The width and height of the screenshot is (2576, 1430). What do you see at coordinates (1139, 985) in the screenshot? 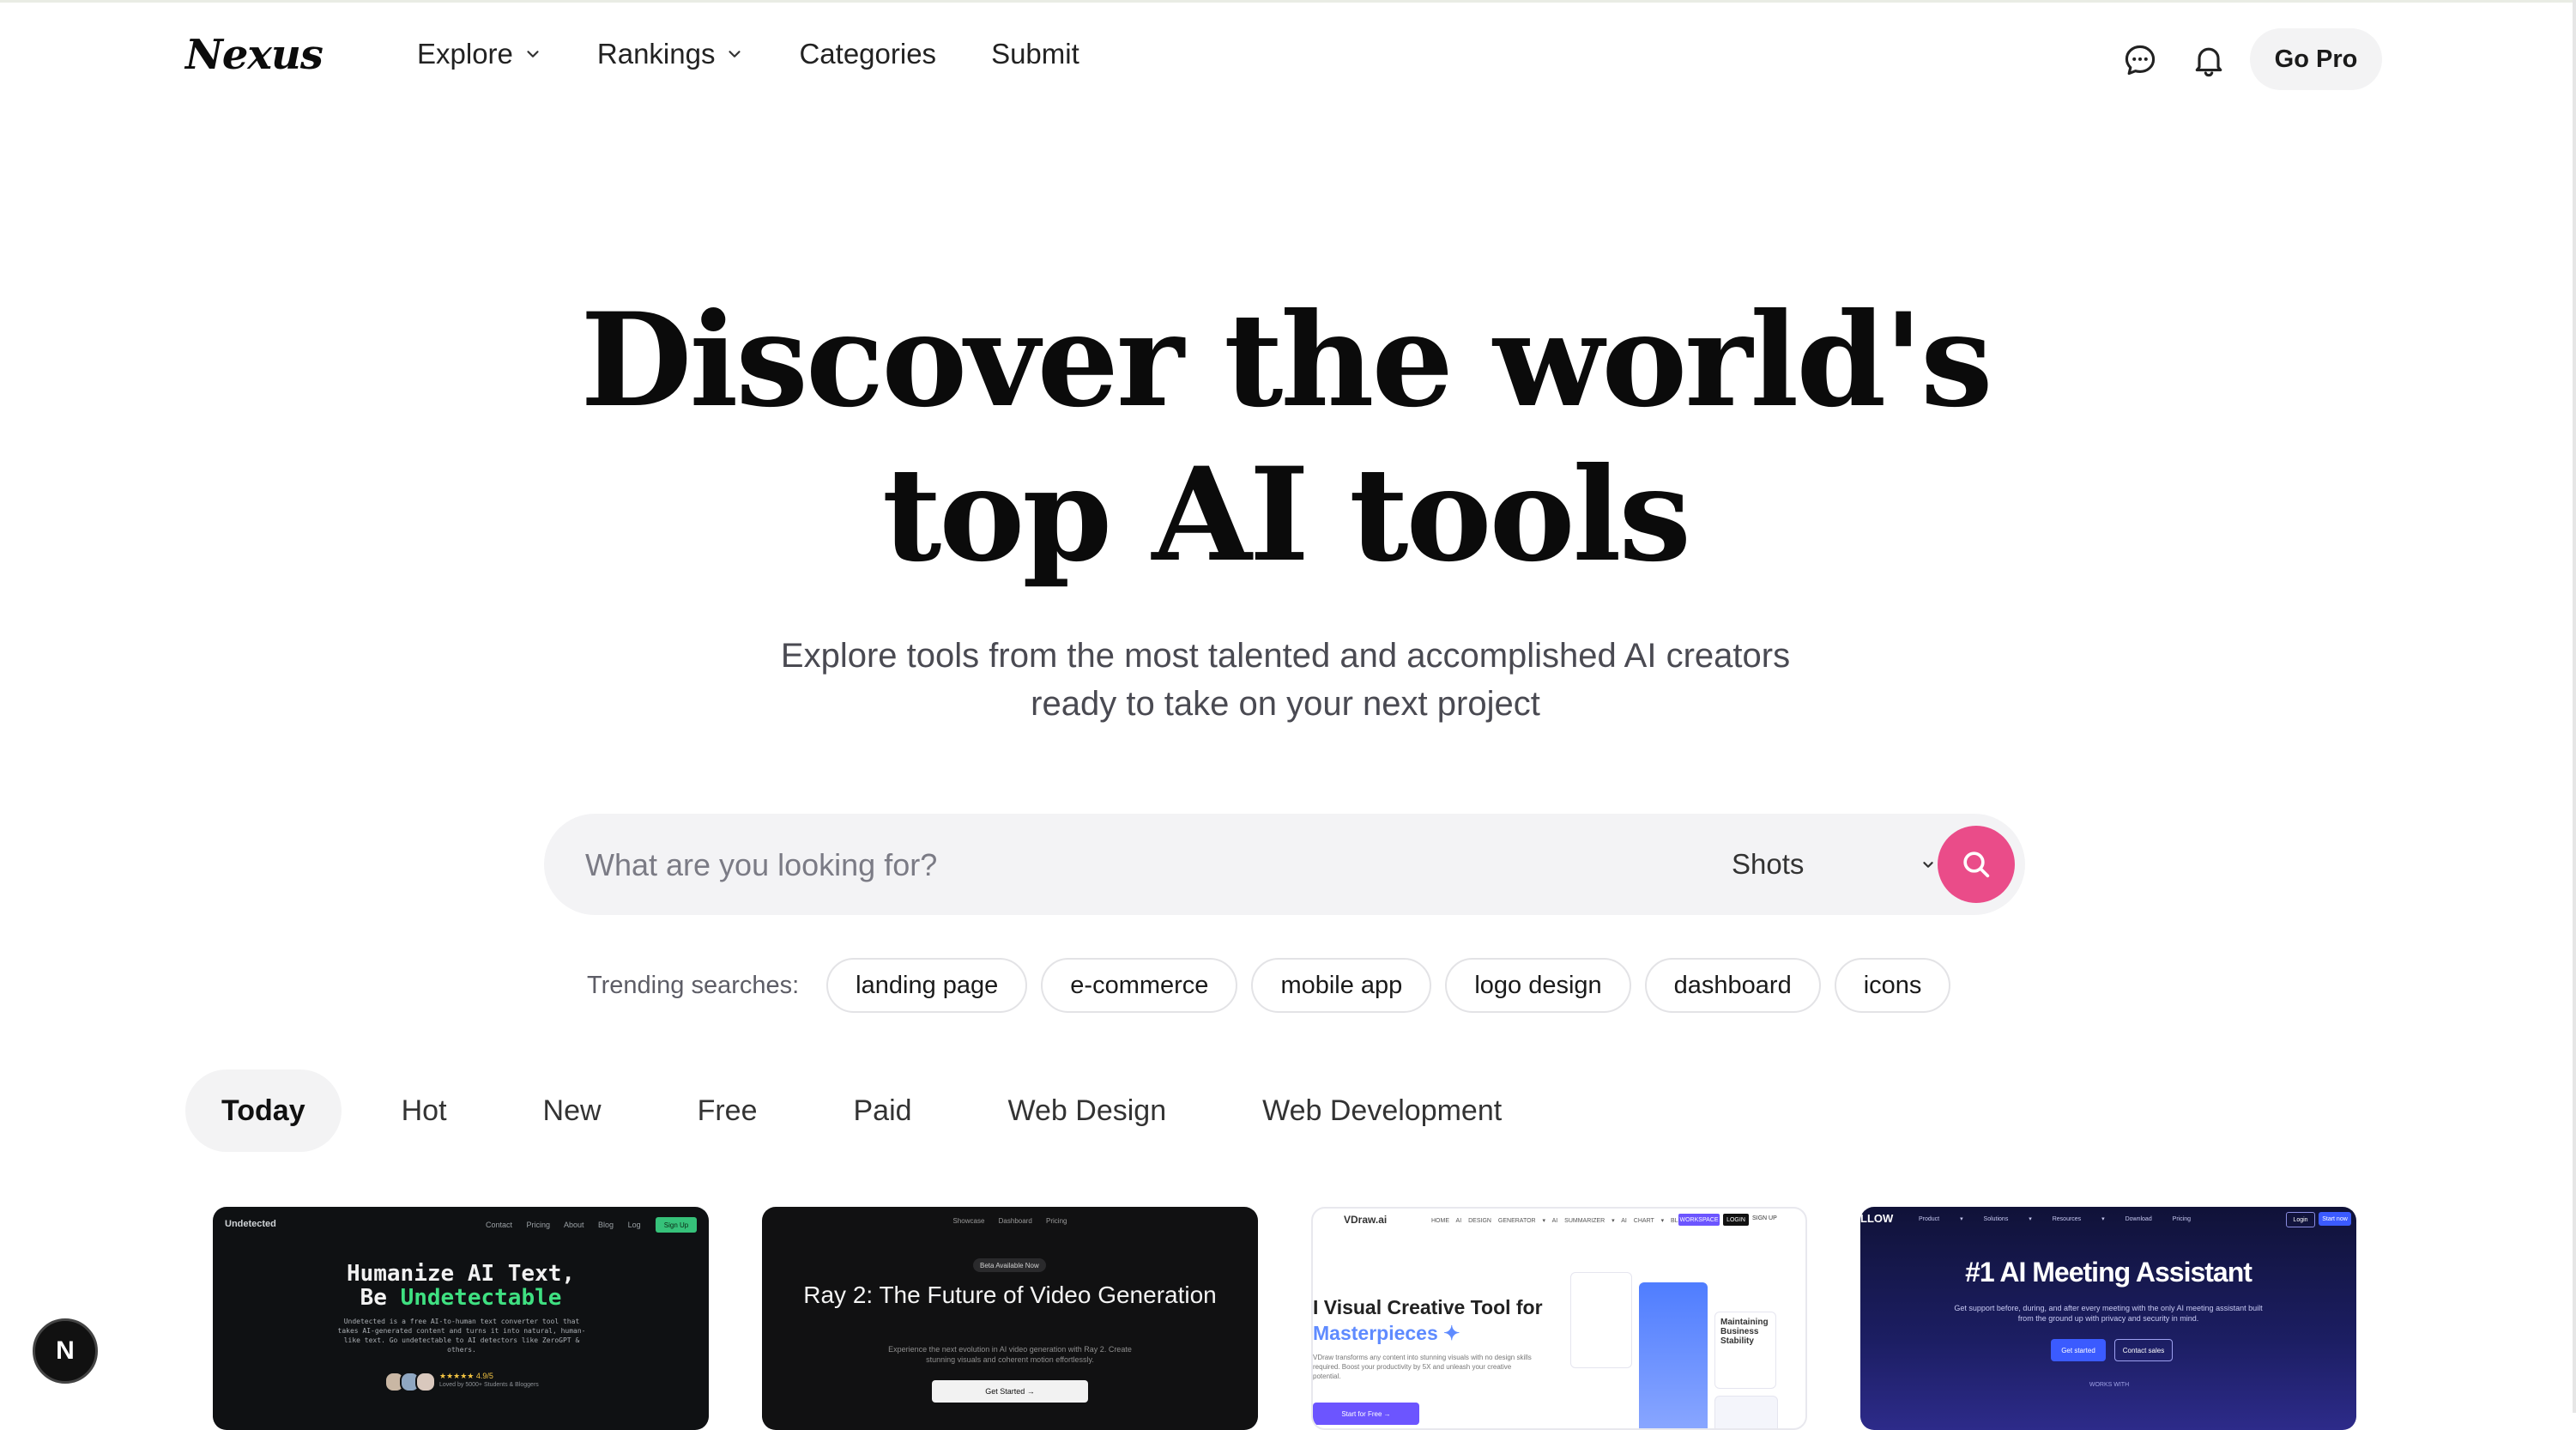
I see `trending-chip: e-commerce` at bounding box center [1139, 985].